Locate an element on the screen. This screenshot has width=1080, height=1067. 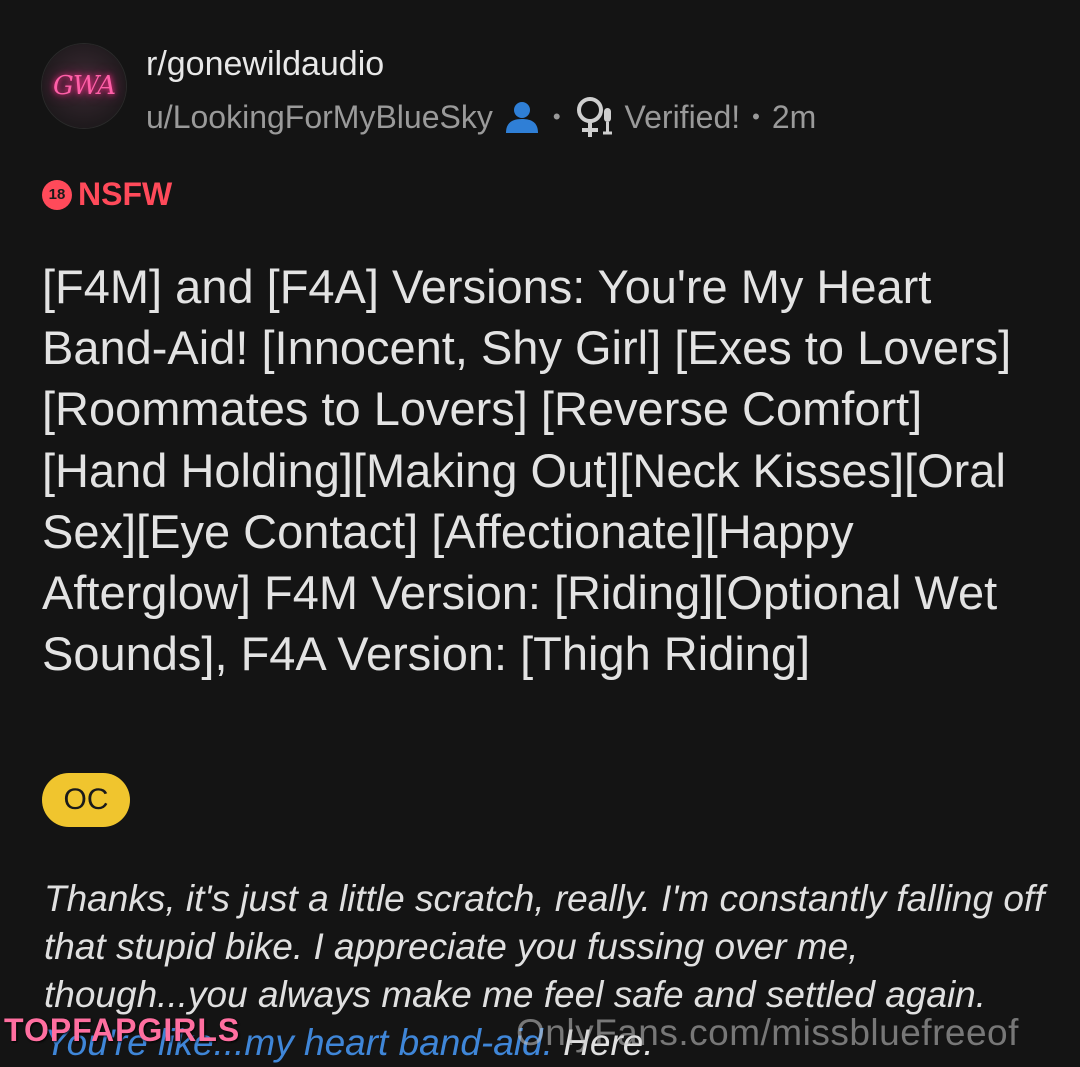
nsfw-tag: 18 NSFW is located at coordinates (107, 194).